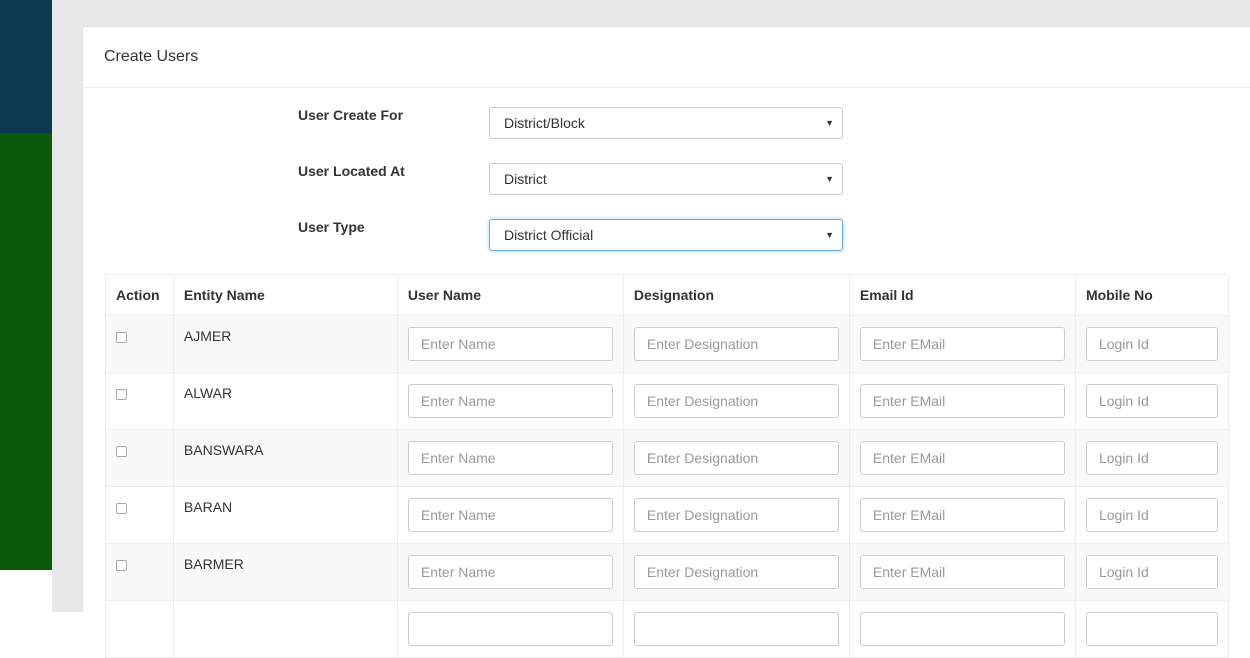 This screenshot has height=658, width=1250. What do you see at coordinates (208, 507) in the screenshot?
I see `entity-name: BARAN` at bounding box center [208, 507].